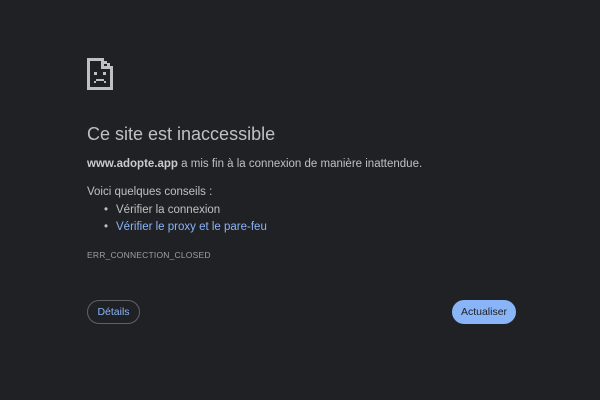 This screenshot has width=600, height=400. I want to click on tip-item: • Vérifier la connexion, so click(185, 210).